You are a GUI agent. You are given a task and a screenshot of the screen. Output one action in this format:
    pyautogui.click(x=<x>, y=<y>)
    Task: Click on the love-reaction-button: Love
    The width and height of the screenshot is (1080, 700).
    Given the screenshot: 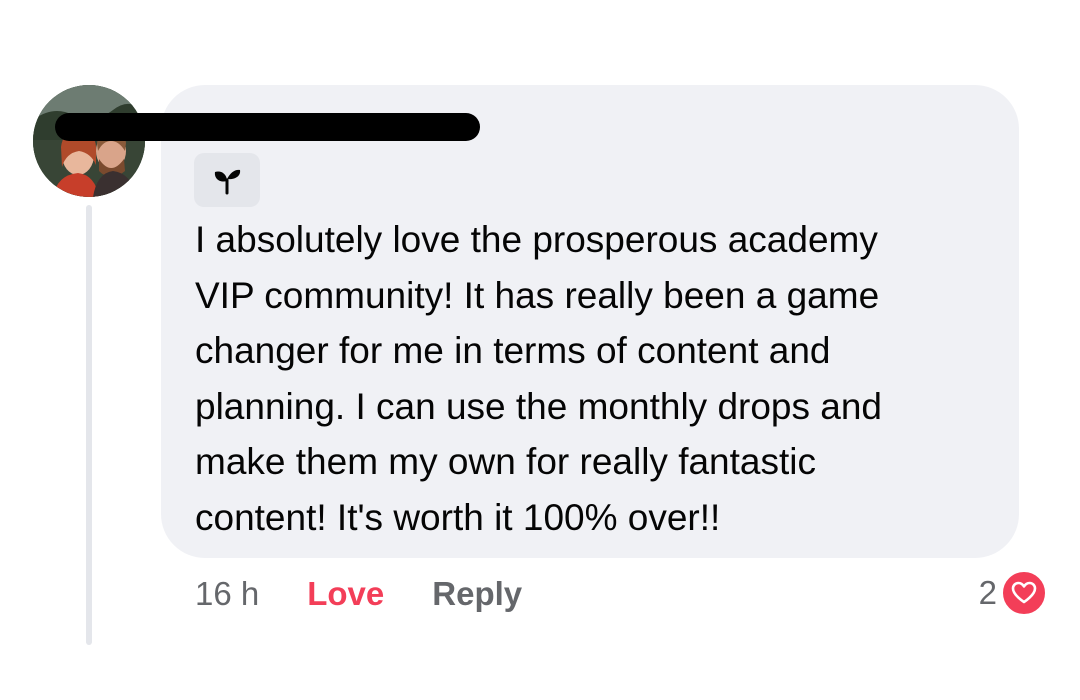 What is the action you would take?
    pyautogui.click(x=345, y=594)
    